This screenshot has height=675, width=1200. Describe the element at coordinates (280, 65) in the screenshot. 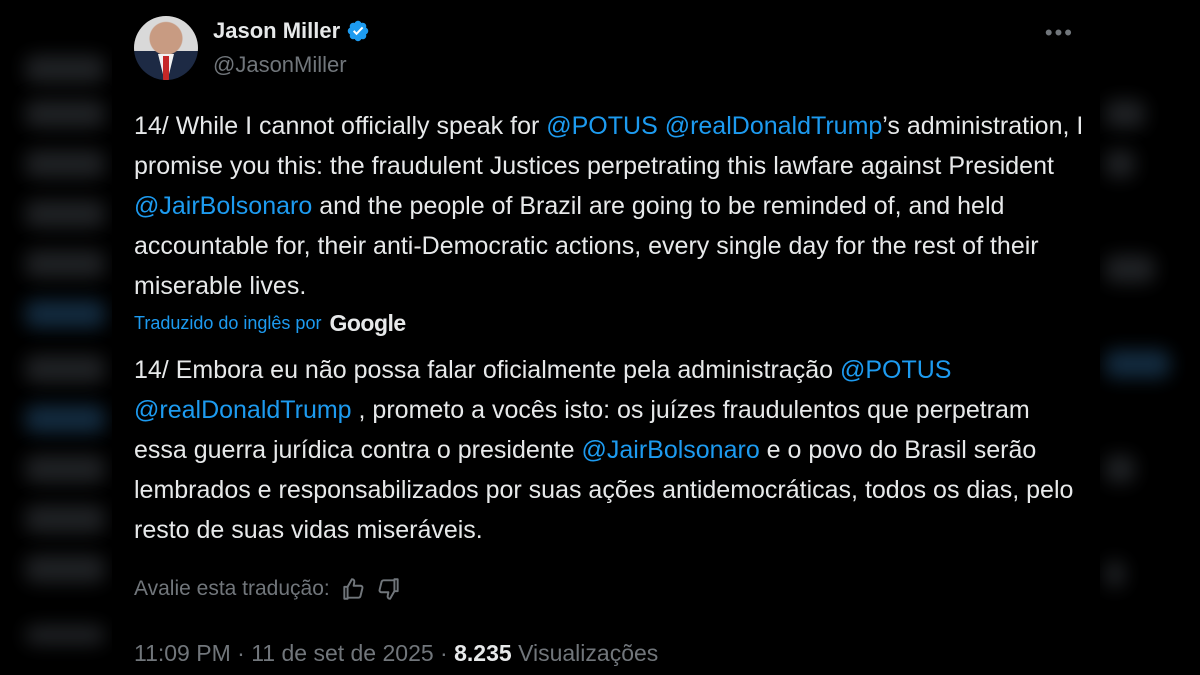

I see `author-handle: @JasonMiller` at that location.